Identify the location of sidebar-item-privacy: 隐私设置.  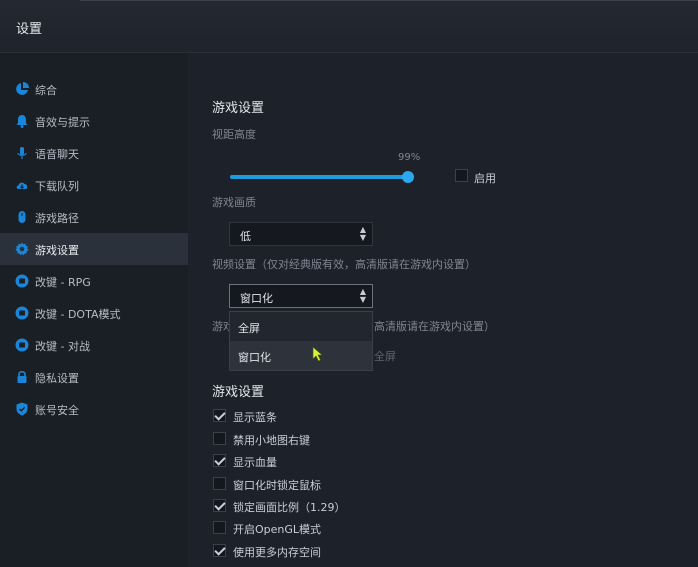
(94, 377).